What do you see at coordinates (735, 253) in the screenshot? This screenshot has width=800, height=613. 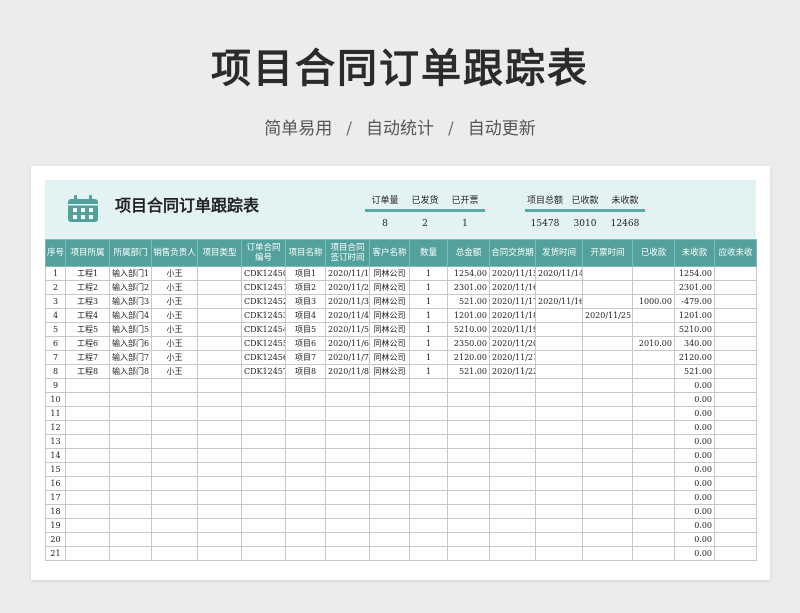 I see `column-header: 应收未收` at bounding box center [735, 253].